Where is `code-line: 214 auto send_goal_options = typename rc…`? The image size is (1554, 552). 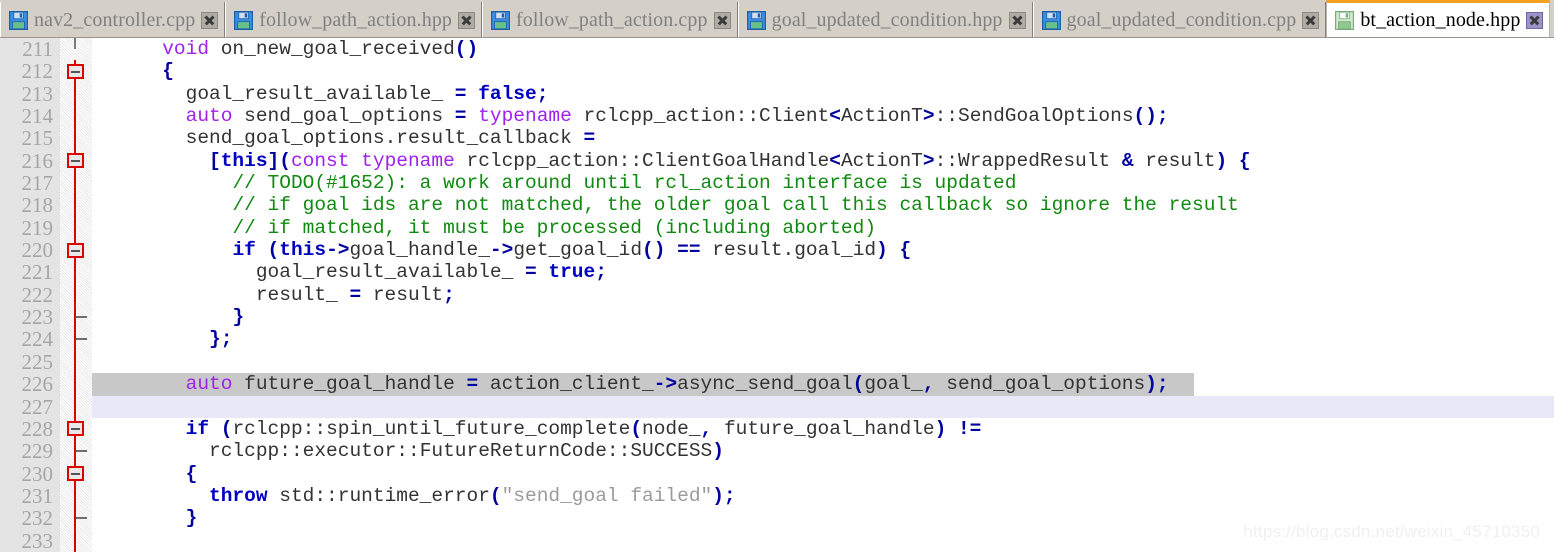
code-line: 214 auto send_goal_options = typename rc… is located at coordinates (777, 116).